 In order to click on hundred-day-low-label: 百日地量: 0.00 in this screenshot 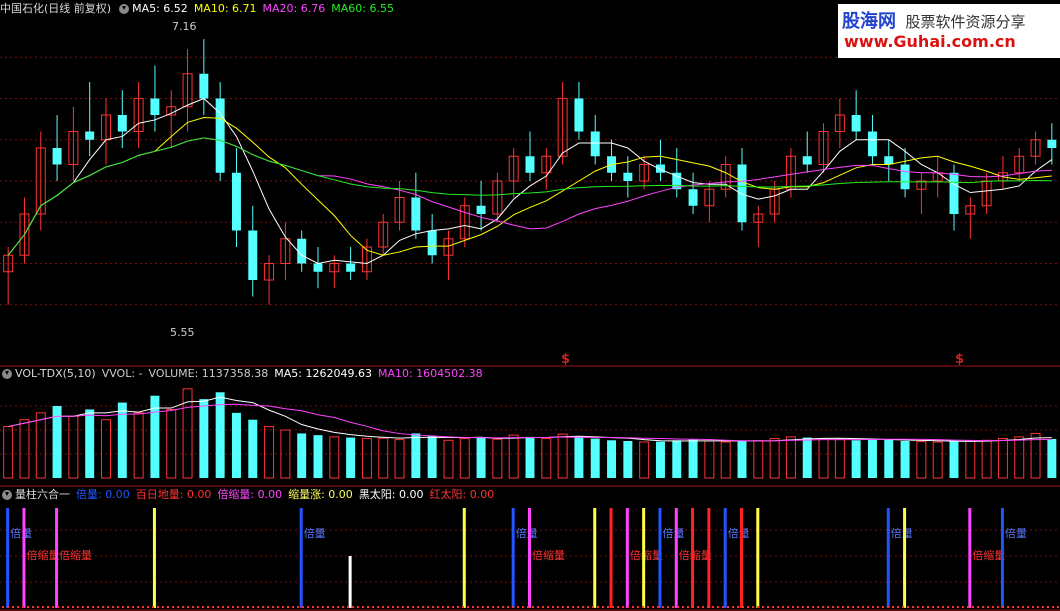, I will do `click(173, 494)`.